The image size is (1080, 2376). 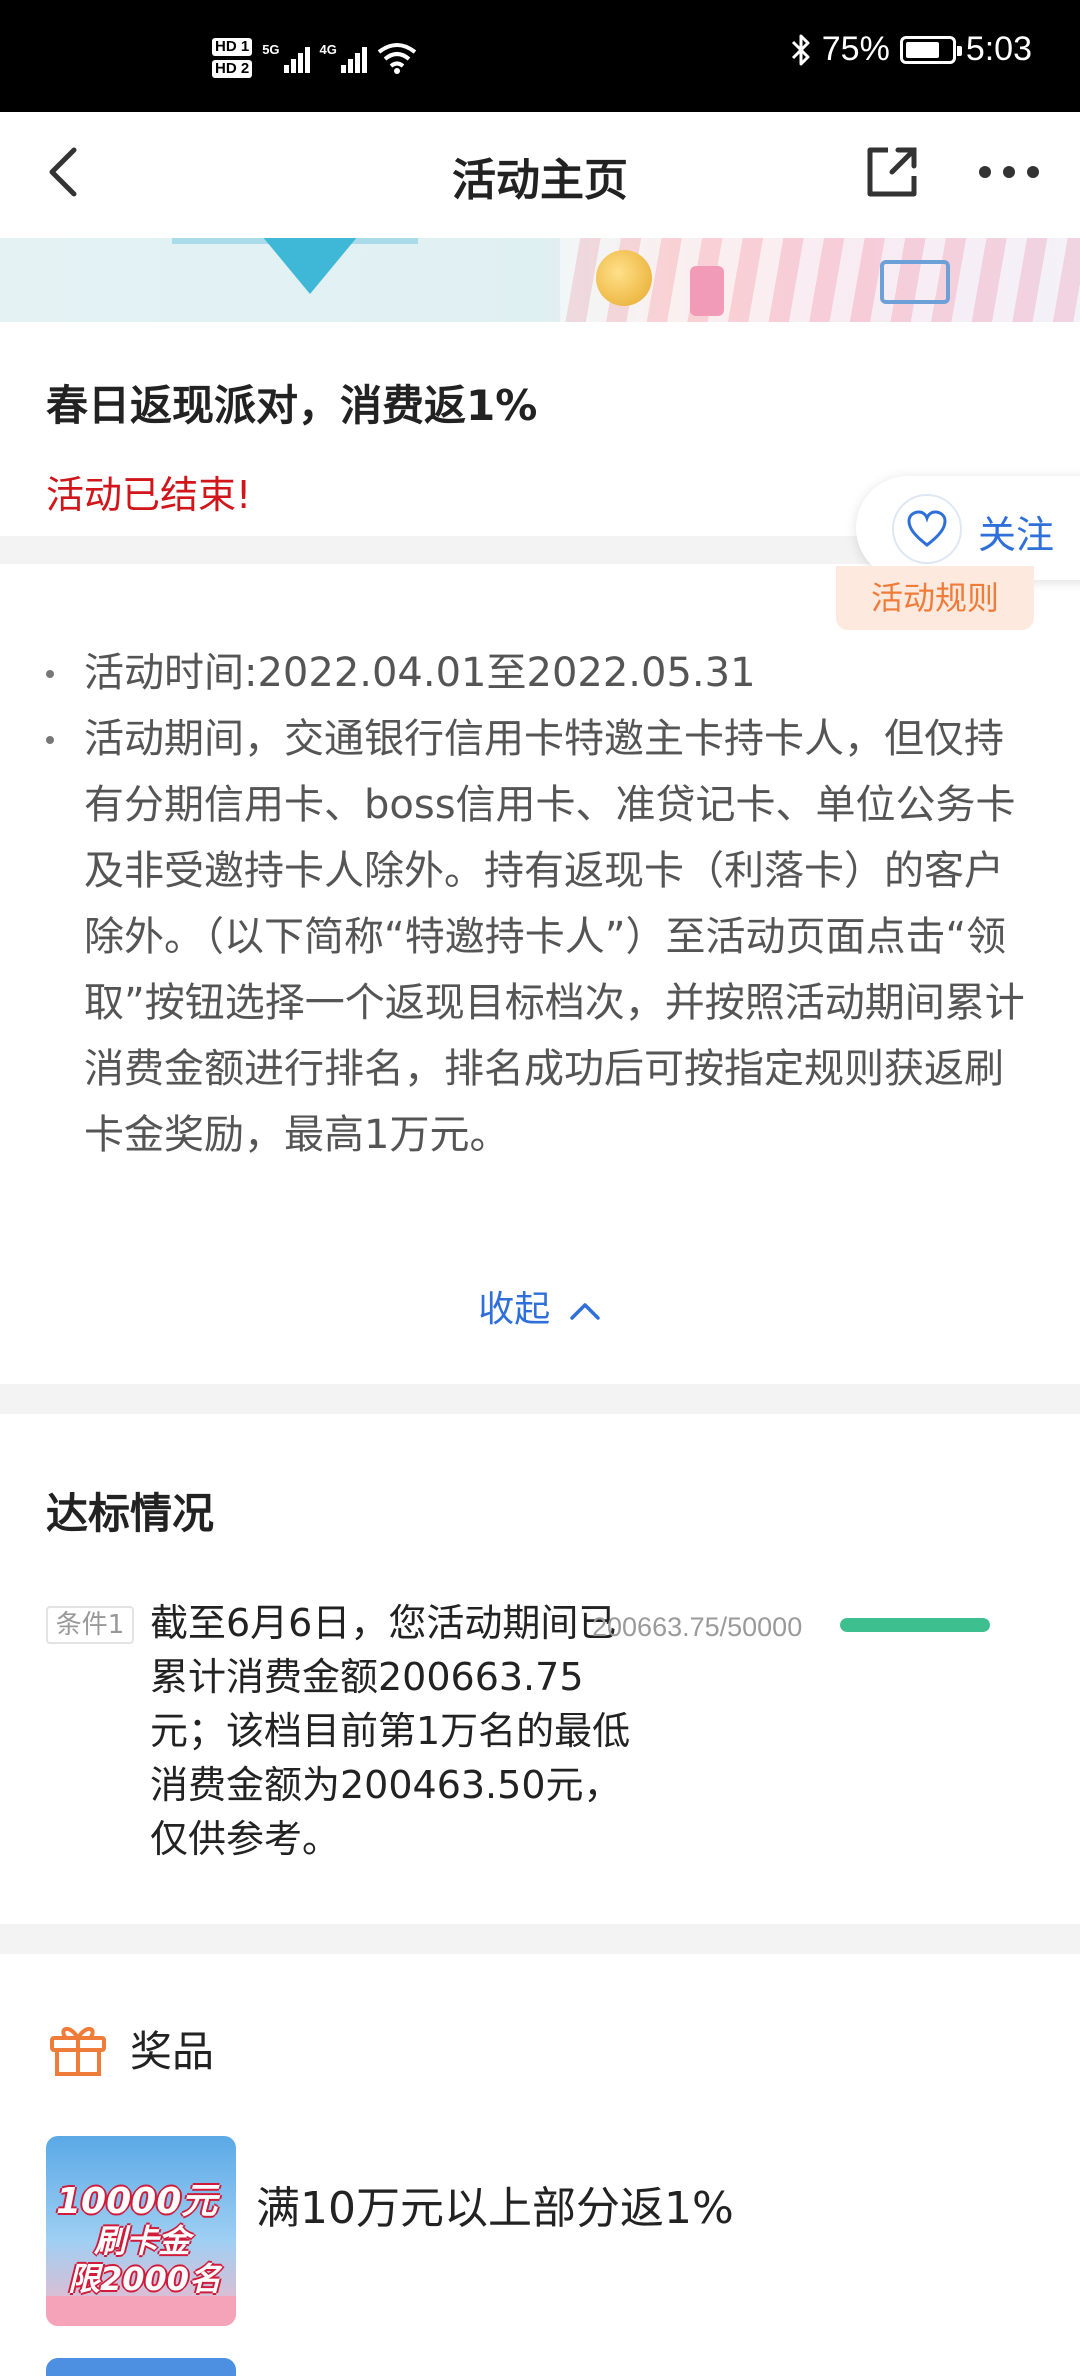 What do you see at coordinates (90, 1625) in the screenshot?
I see `condition-tag: 条件1` at bounding box center [90, 1625].